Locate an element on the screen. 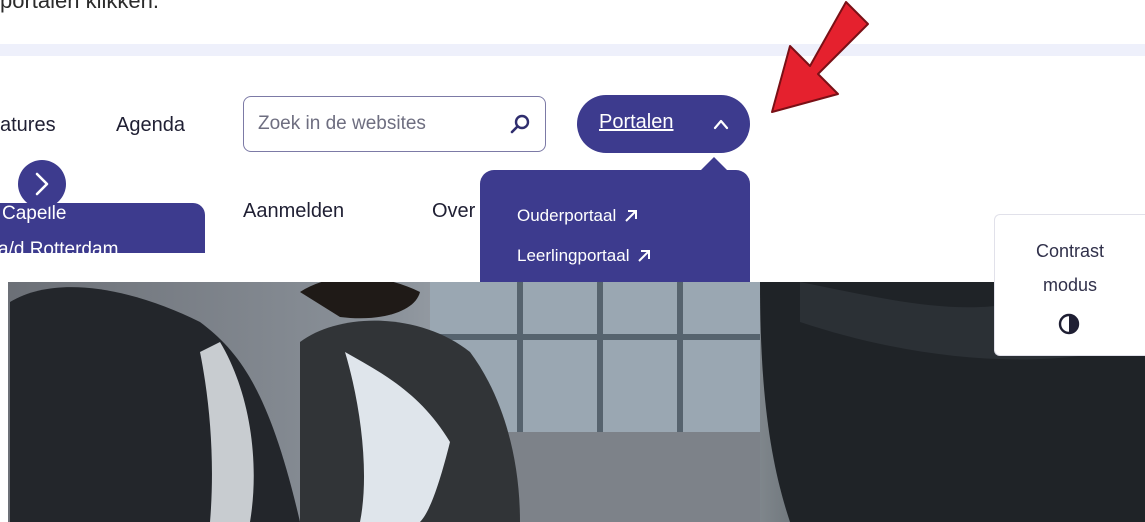 The image size is (1145, 522). location-subtitle: a/d Rotterdam is located at coordinates (59, 246).